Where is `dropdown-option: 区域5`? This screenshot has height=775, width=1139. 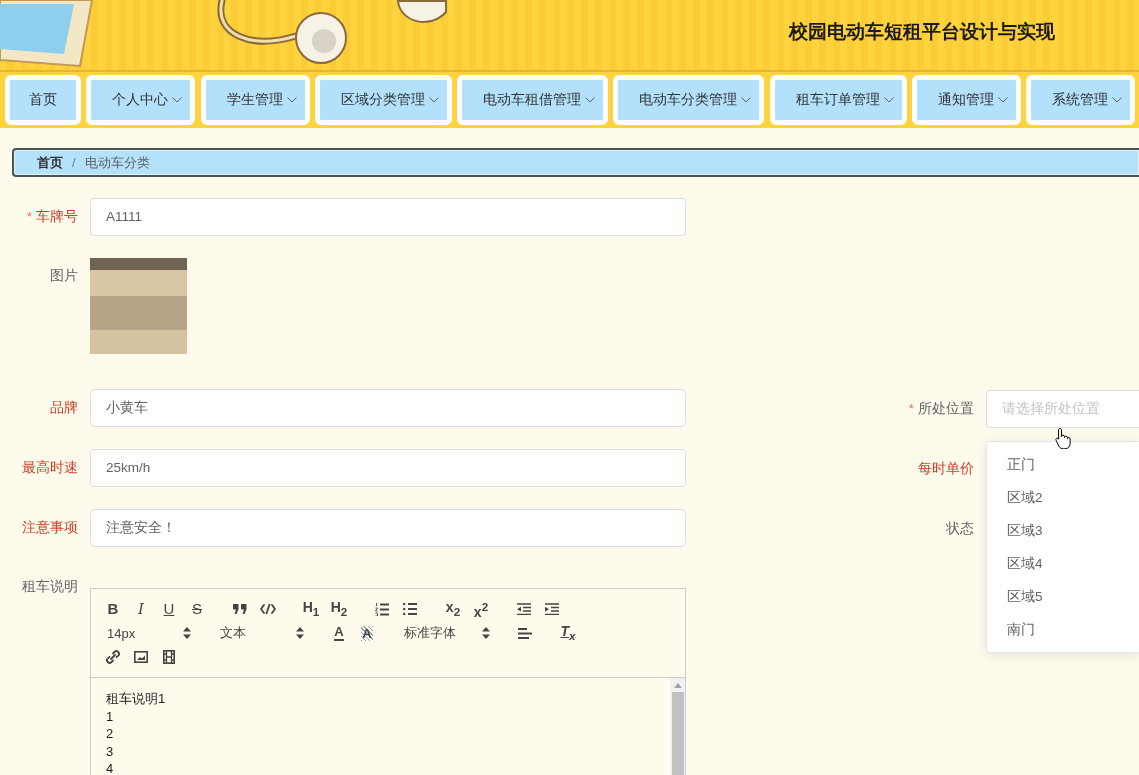
dropdown-option: 区域5 is located at coordinates (1063, 596).